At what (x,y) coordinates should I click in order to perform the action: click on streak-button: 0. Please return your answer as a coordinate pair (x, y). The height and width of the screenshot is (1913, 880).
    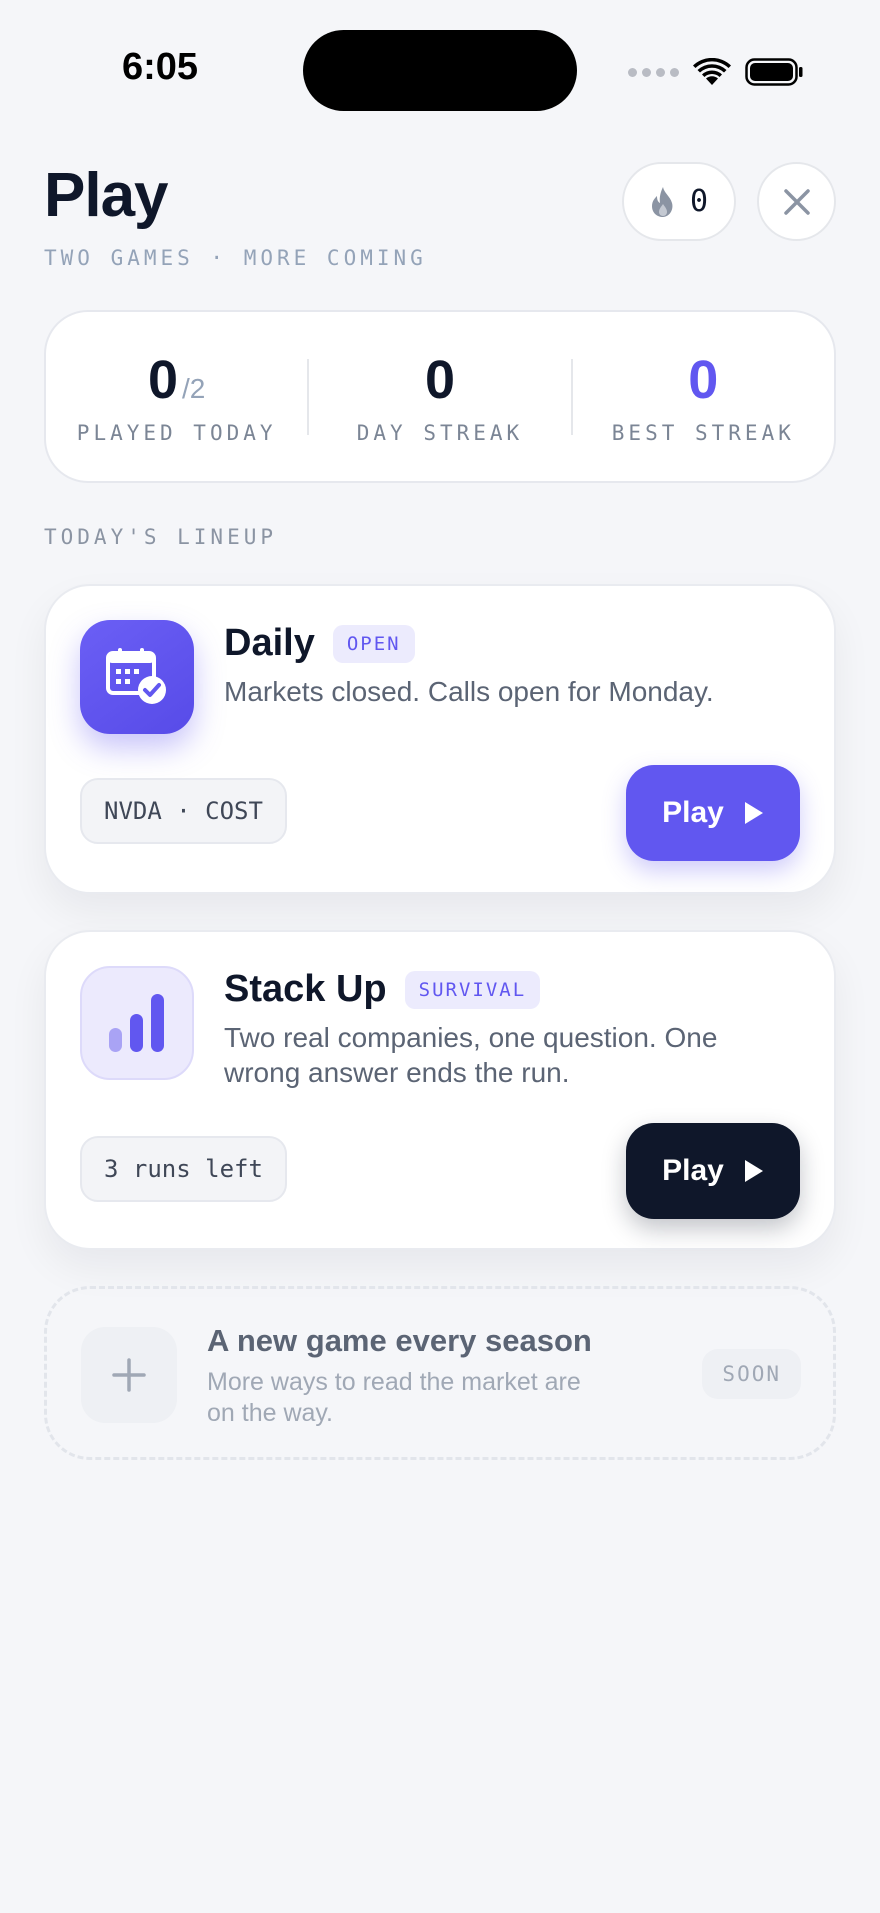
    Looking at the image, I should click on (679, 201).